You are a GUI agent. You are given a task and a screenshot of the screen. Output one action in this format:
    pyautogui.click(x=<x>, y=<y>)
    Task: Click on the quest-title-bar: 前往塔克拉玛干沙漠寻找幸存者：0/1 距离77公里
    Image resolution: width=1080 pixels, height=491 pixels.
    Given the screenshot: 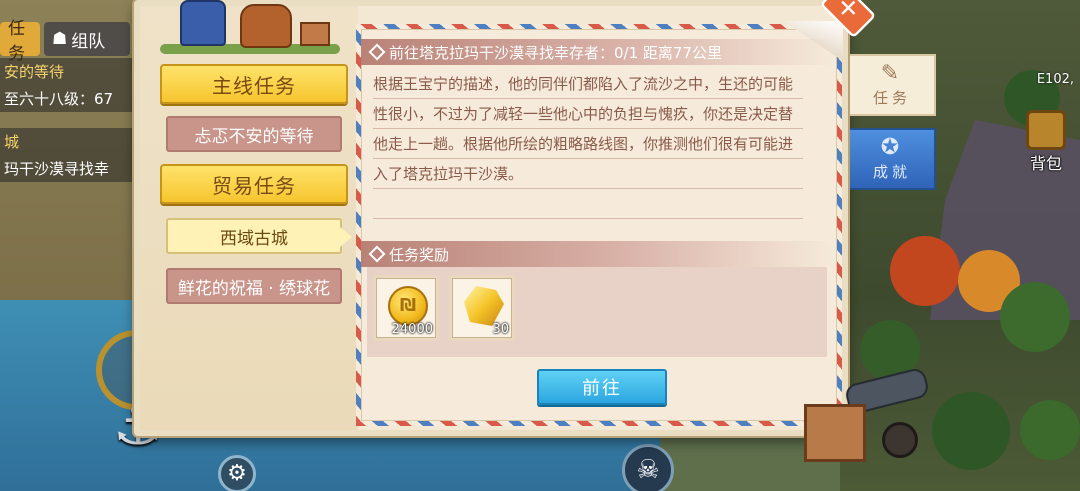 What is the action you would take?
    pyautogui.click(x=599, y=52)
    